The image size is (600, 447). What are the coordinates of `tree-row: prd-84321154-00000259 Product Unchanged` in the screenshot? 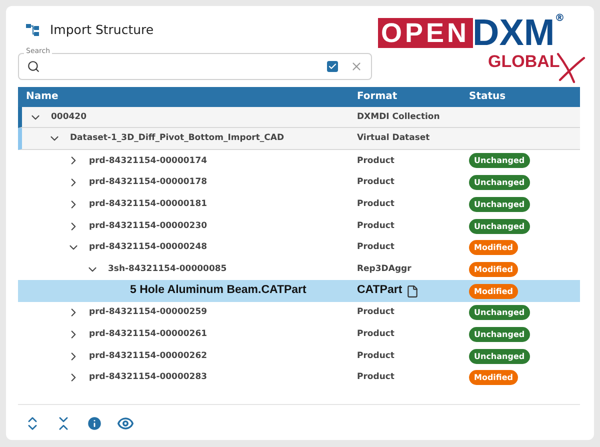 It's located at (299, 313).